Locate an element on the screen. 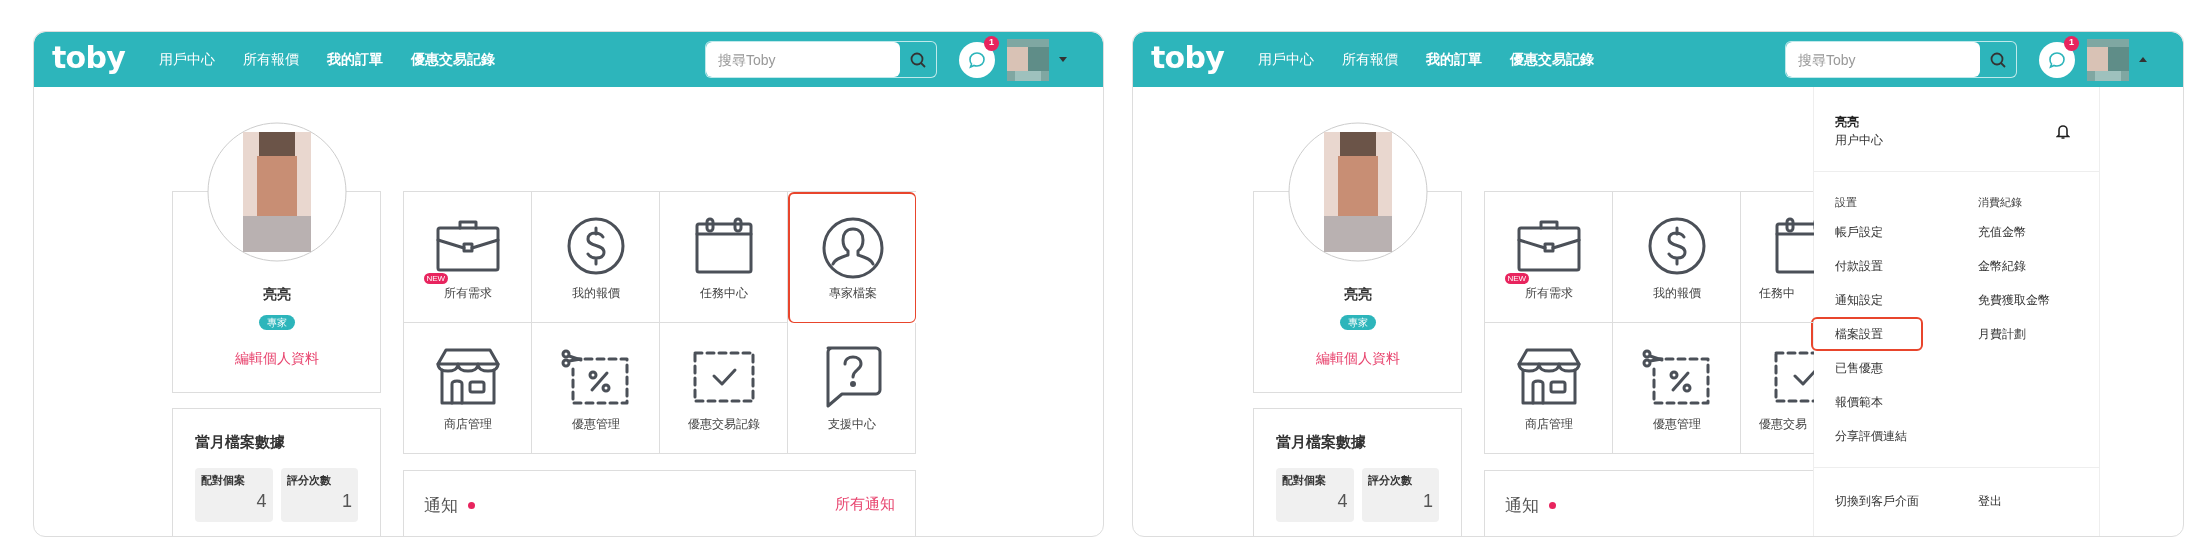 This screenshot has width=2210, height=552. menu-item: 帳戶設定 is located at coordinates (1867, 231).